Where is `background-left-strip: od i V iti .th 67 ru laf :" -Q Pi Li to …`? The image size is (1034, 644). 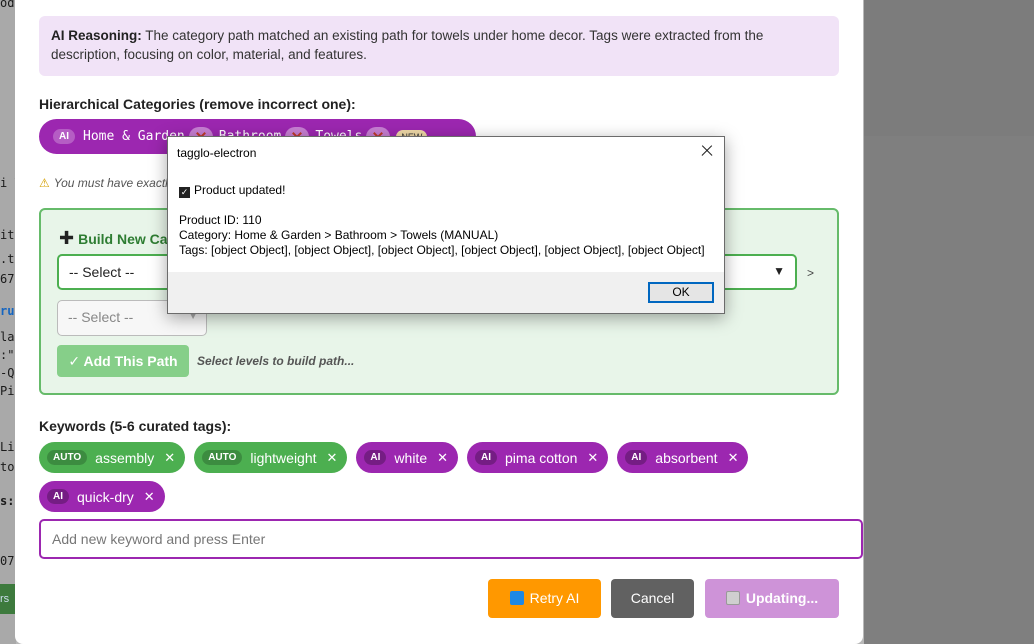 background-left-strip: od i V iti .th 67 ru laf :" -Q Pi Li to … is located at coordinates (8, 322).